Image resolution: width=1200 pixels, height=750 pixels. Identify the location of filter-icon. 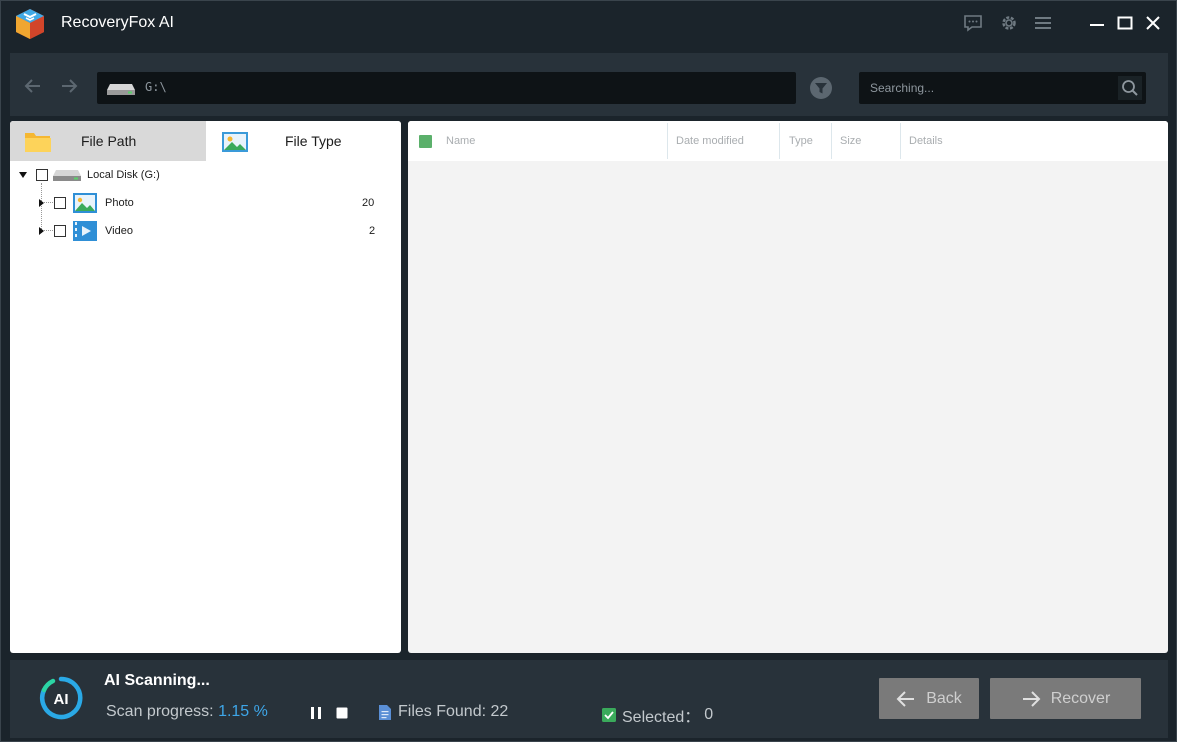
(821, 88).